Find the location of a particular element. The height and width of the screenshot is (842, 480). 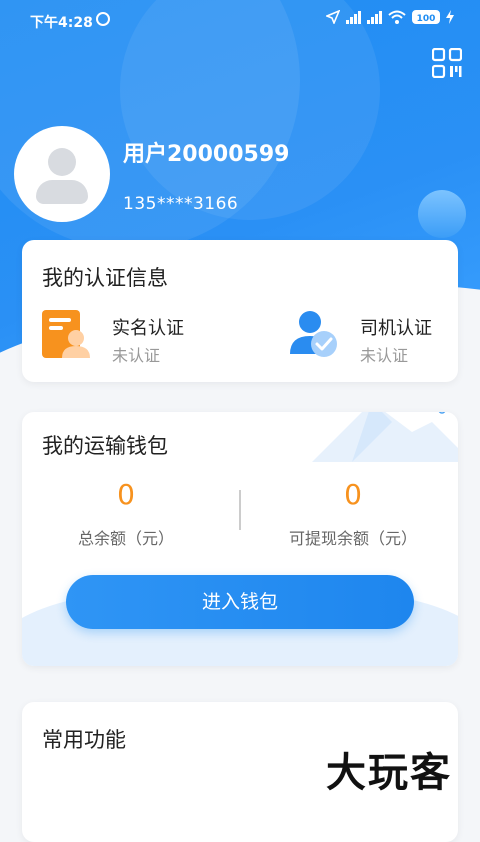

driver-auth-label: 司机认证 is located at coordinates (396, 328).